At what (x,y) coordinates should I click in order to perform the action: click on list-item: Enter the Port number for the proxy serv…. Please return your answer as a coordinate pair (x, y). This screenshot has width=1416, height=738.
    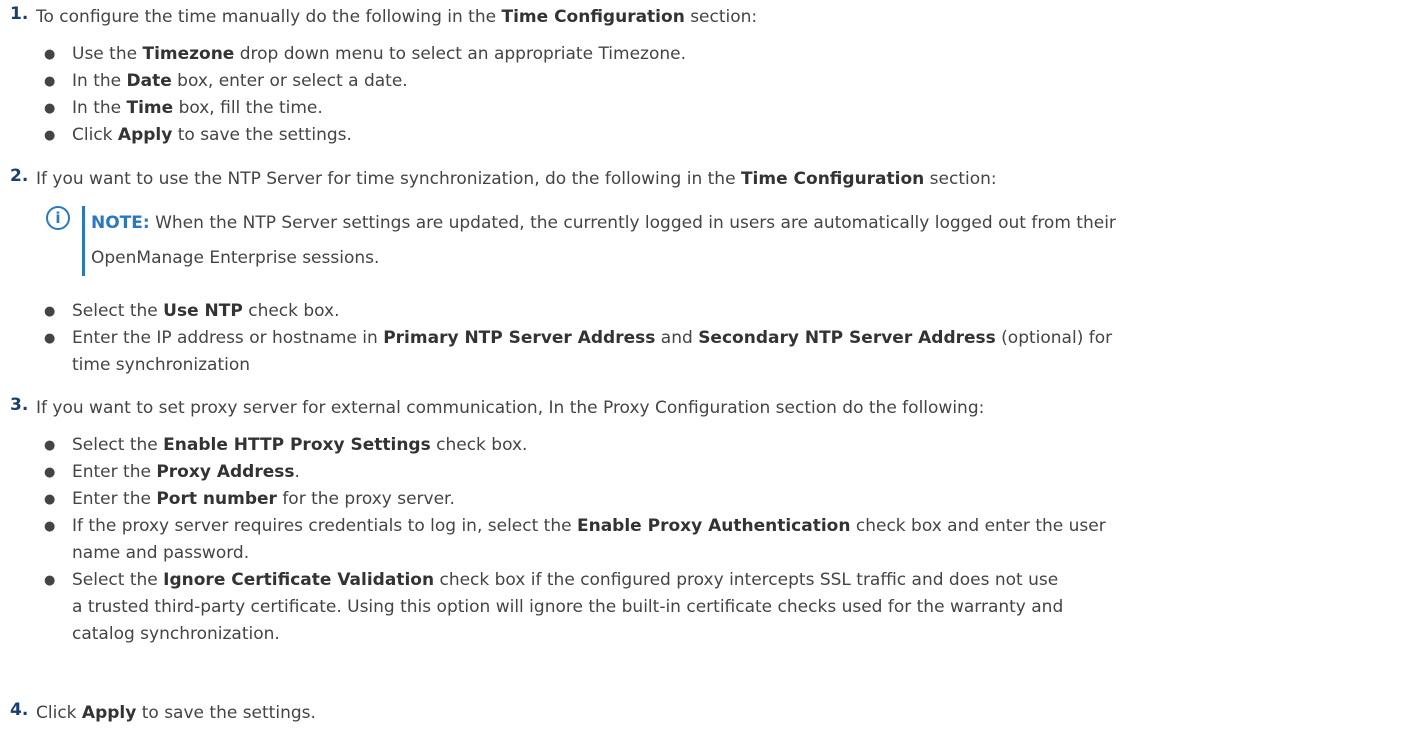
    Looking at the image, I should click on (263, 499).